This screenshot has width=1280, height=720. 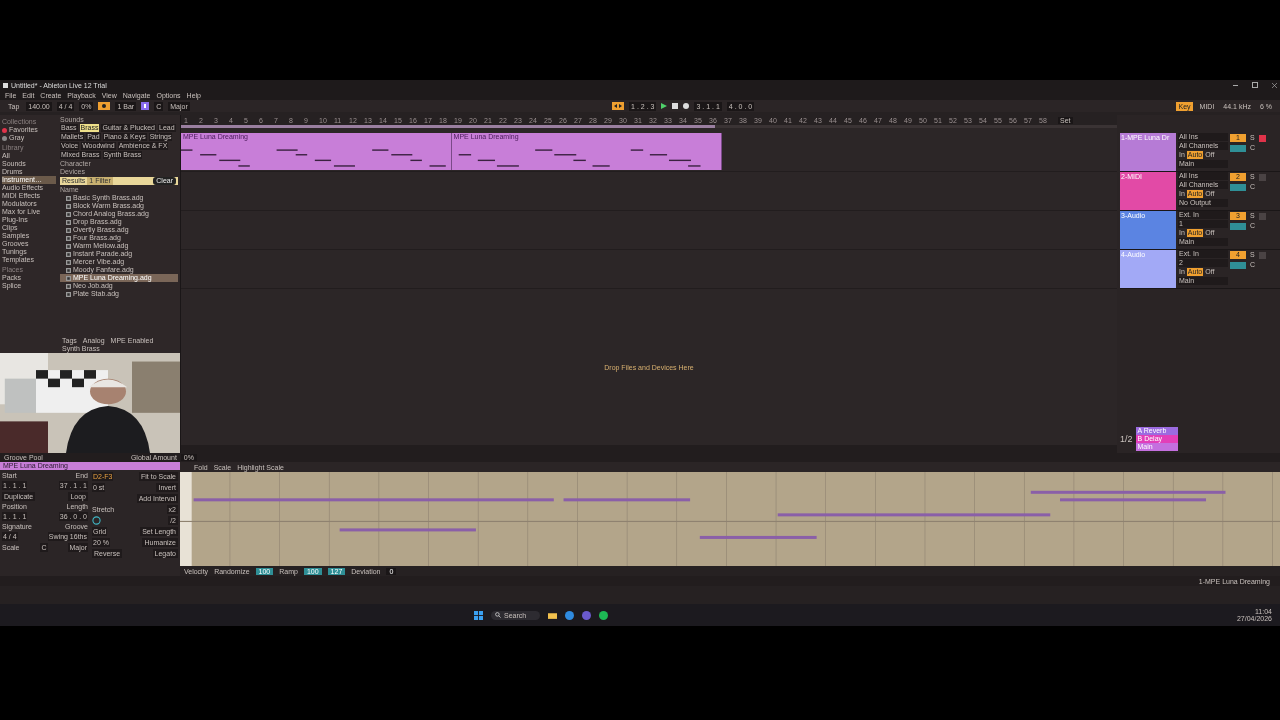 I want to click on loop-bar, so click(x=649, y=126).